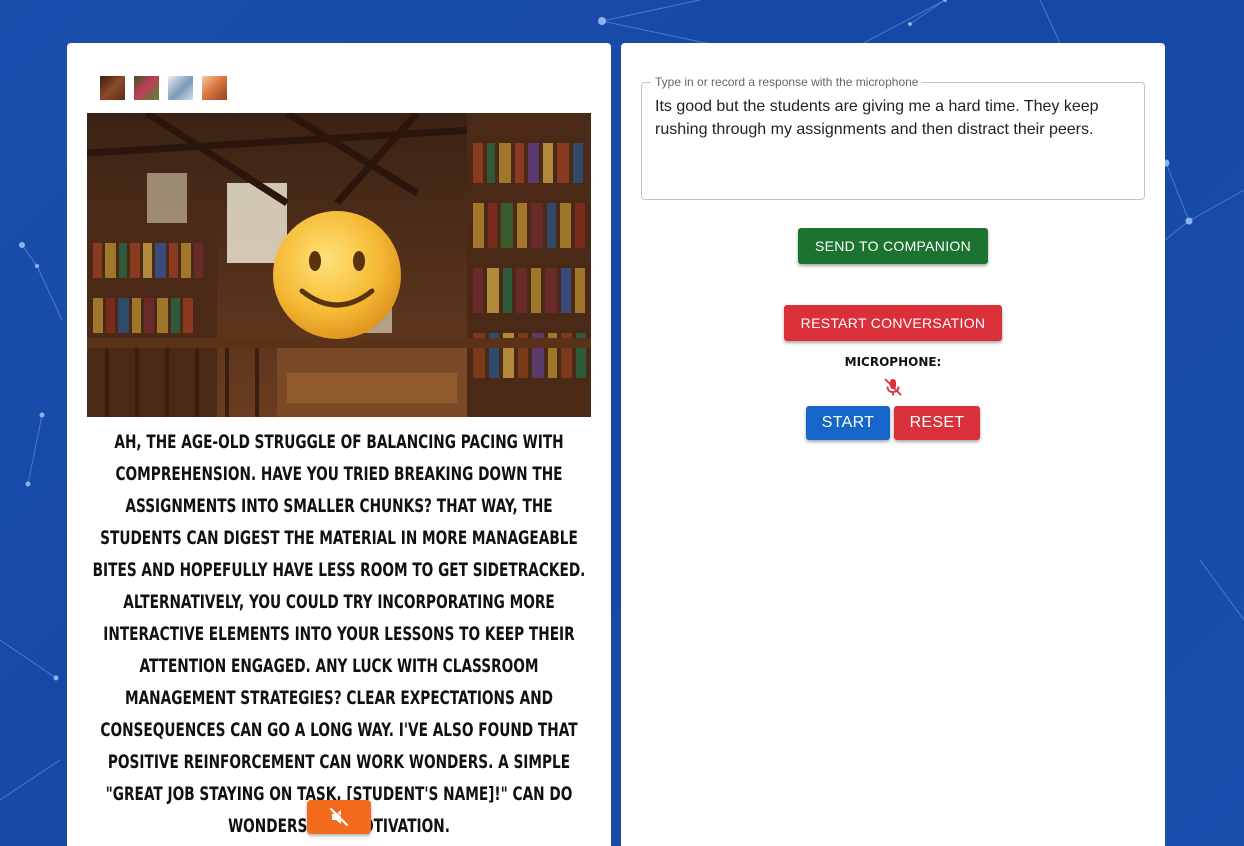 The image size is (1244, 846). What do you see at coordinates (848, 423) in the screenshot?
I see `start-recording-button: START` at bounding box center [848, 423].